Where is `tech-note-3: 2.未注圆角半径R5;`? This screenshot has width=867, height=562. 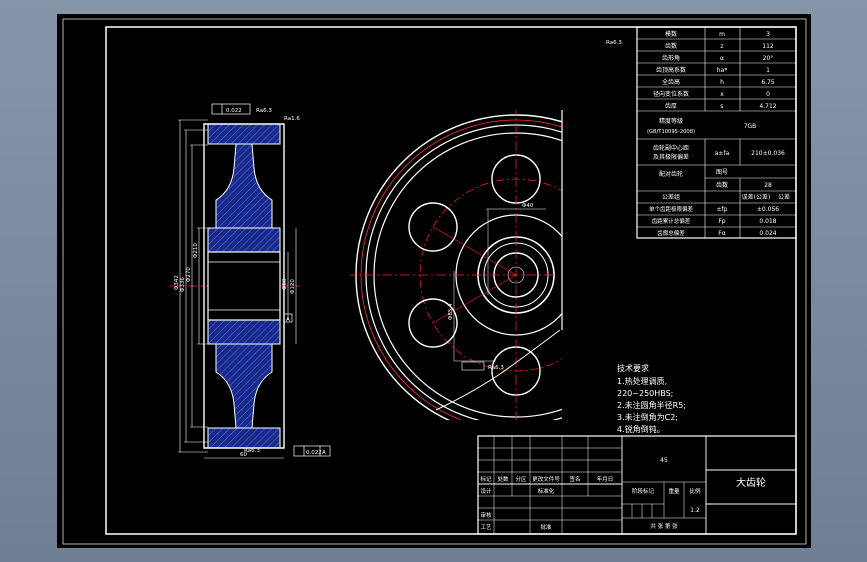 tech-note-3: 2.未注圆角半径R5; is located at coordinates (651, 405).